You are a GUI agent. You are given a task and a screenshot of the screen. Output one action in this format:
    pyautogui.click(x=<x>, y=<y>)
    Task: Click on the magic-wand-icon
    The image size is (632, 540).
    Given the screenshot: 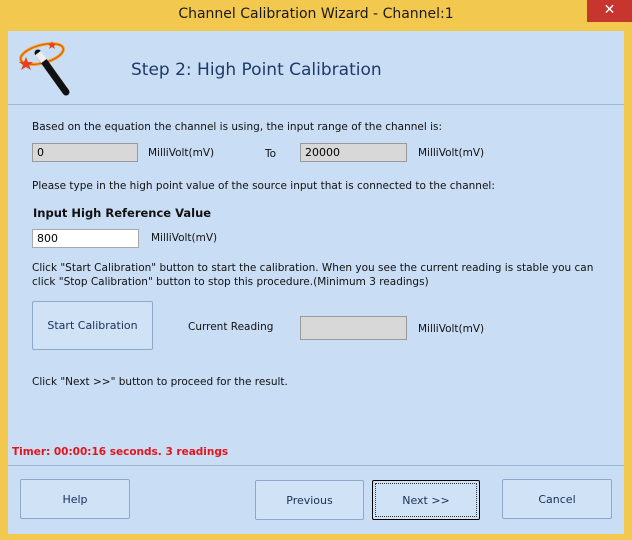 What is the action you would take?
    pyautogui.click(x=44, y=68)
    